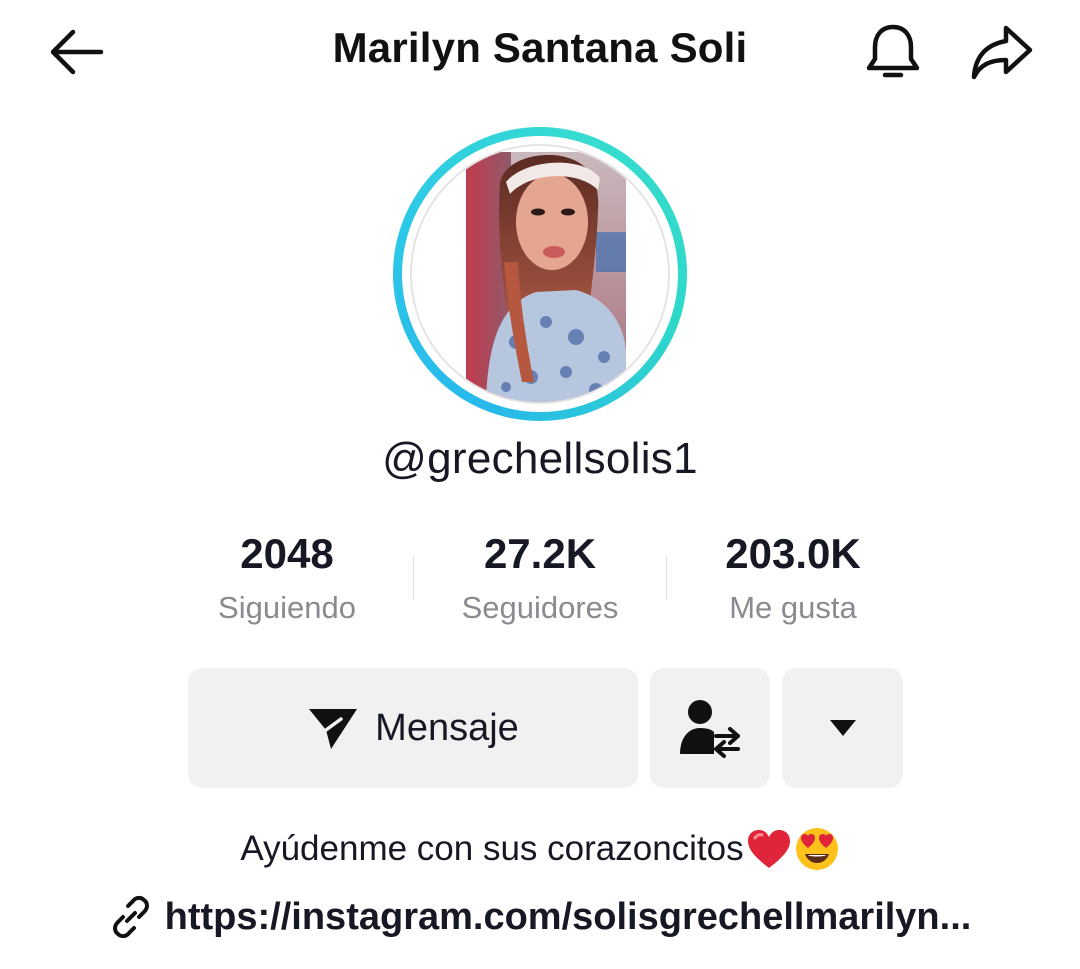 The width and height of the screenshot is (1080, 969). Describe the element at coordinates (769, 849) in the screenshot. I see `red-heart-icon` at that location.